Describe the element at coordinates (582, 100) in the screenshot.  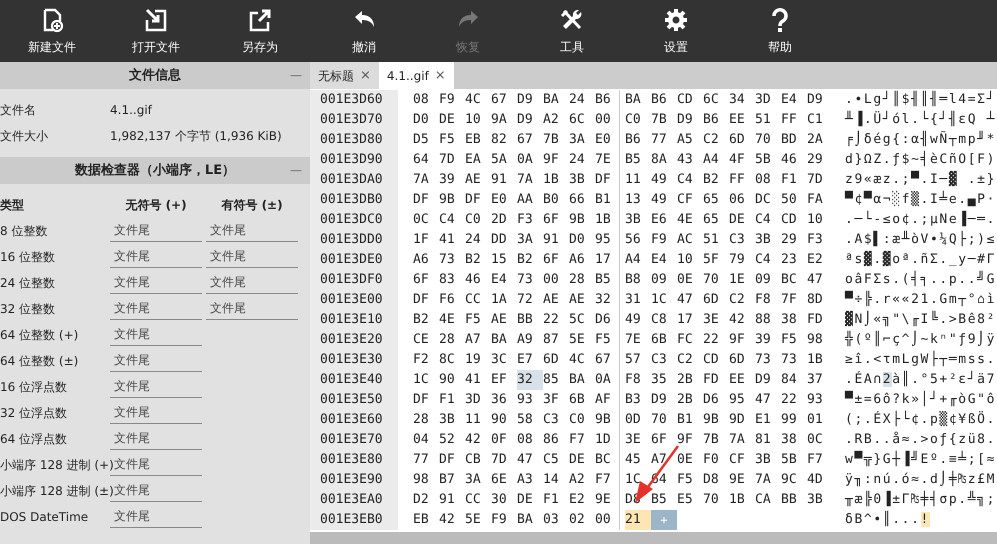
I see `hex-byte: 24` at that location.